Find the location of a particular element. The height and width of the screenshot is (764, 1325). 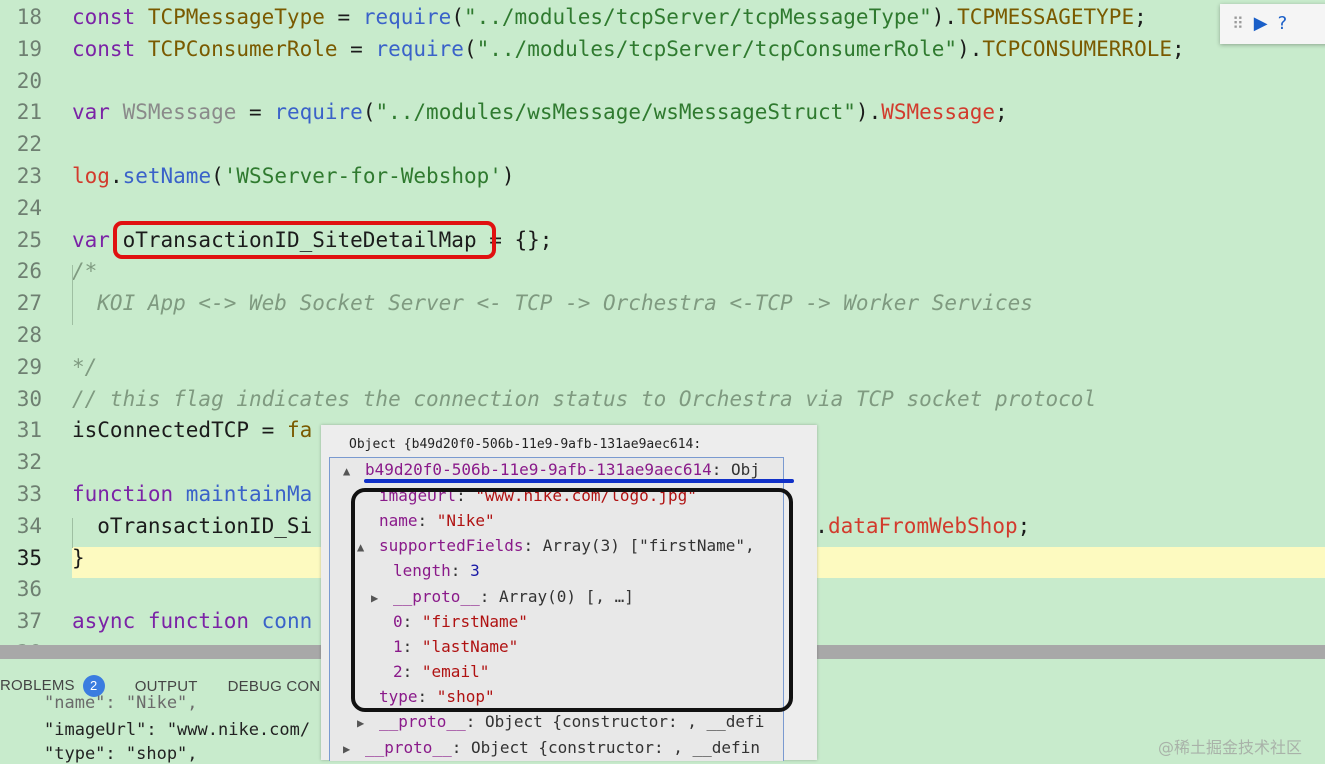

line-number: 27 is located at coordinates (29, 303).